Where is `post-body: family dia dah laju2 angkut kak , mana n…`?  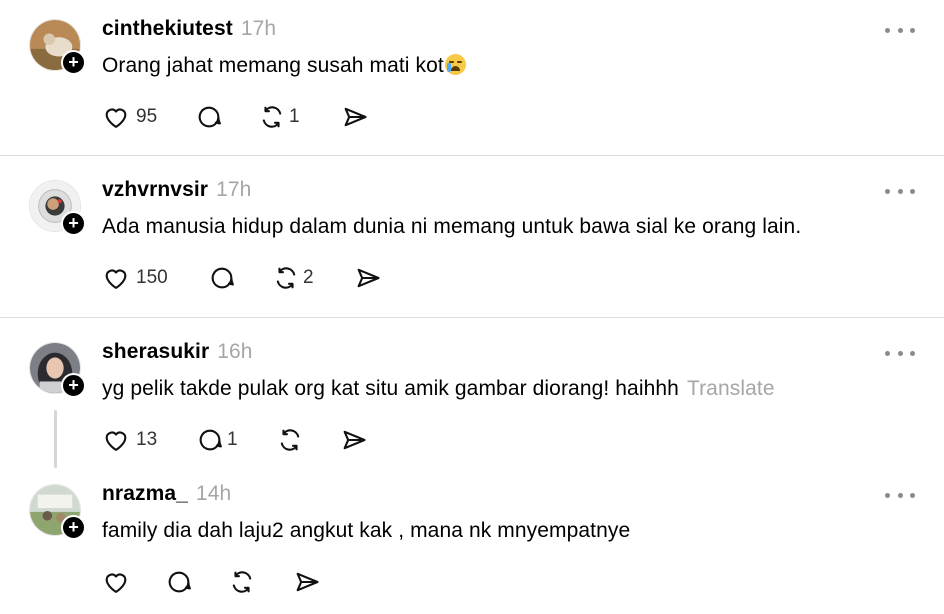 post-body: family dia dah laju2 angkut kak , mana n… is located at coordinates (366, 530).